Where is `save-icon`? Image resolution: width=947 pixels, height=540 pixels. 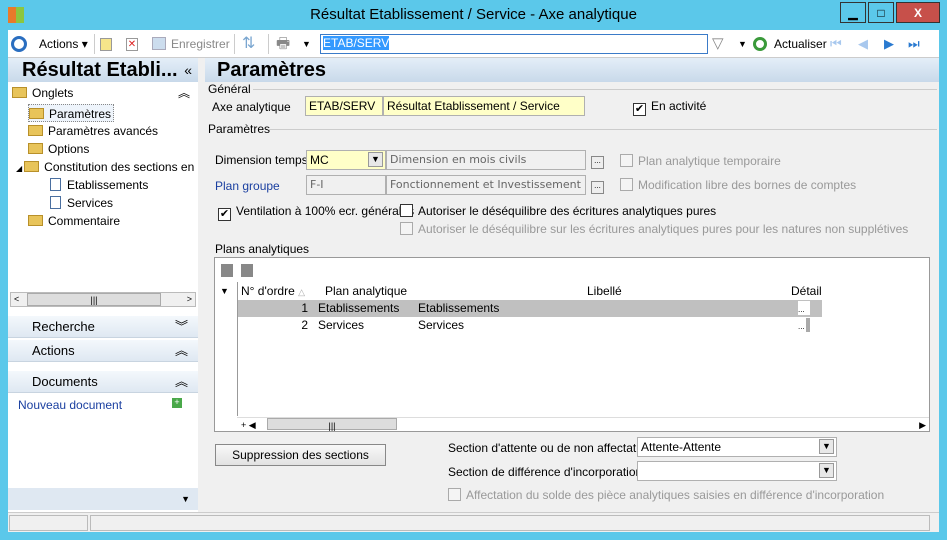 save-icon is located at coordinates (159, 43).